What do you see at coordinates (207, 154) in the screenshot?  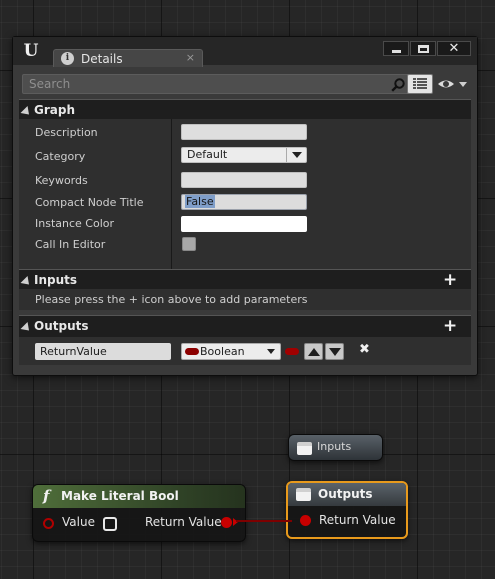 I see `category-value: Default` at bounding box center [207, 154].